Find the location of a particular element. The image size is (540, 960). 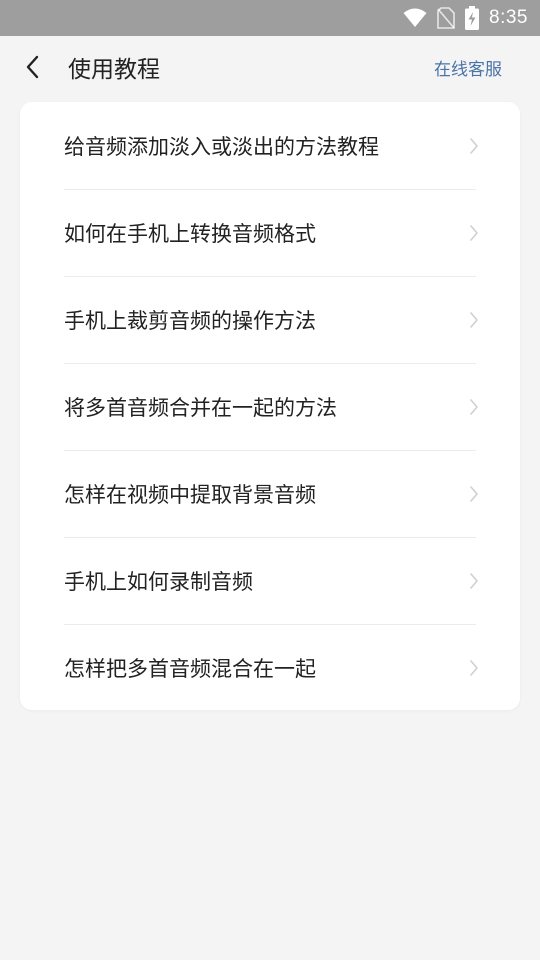

tutorial-item-record: 手机上如何录制音频 is located at coordinates (271, 580).